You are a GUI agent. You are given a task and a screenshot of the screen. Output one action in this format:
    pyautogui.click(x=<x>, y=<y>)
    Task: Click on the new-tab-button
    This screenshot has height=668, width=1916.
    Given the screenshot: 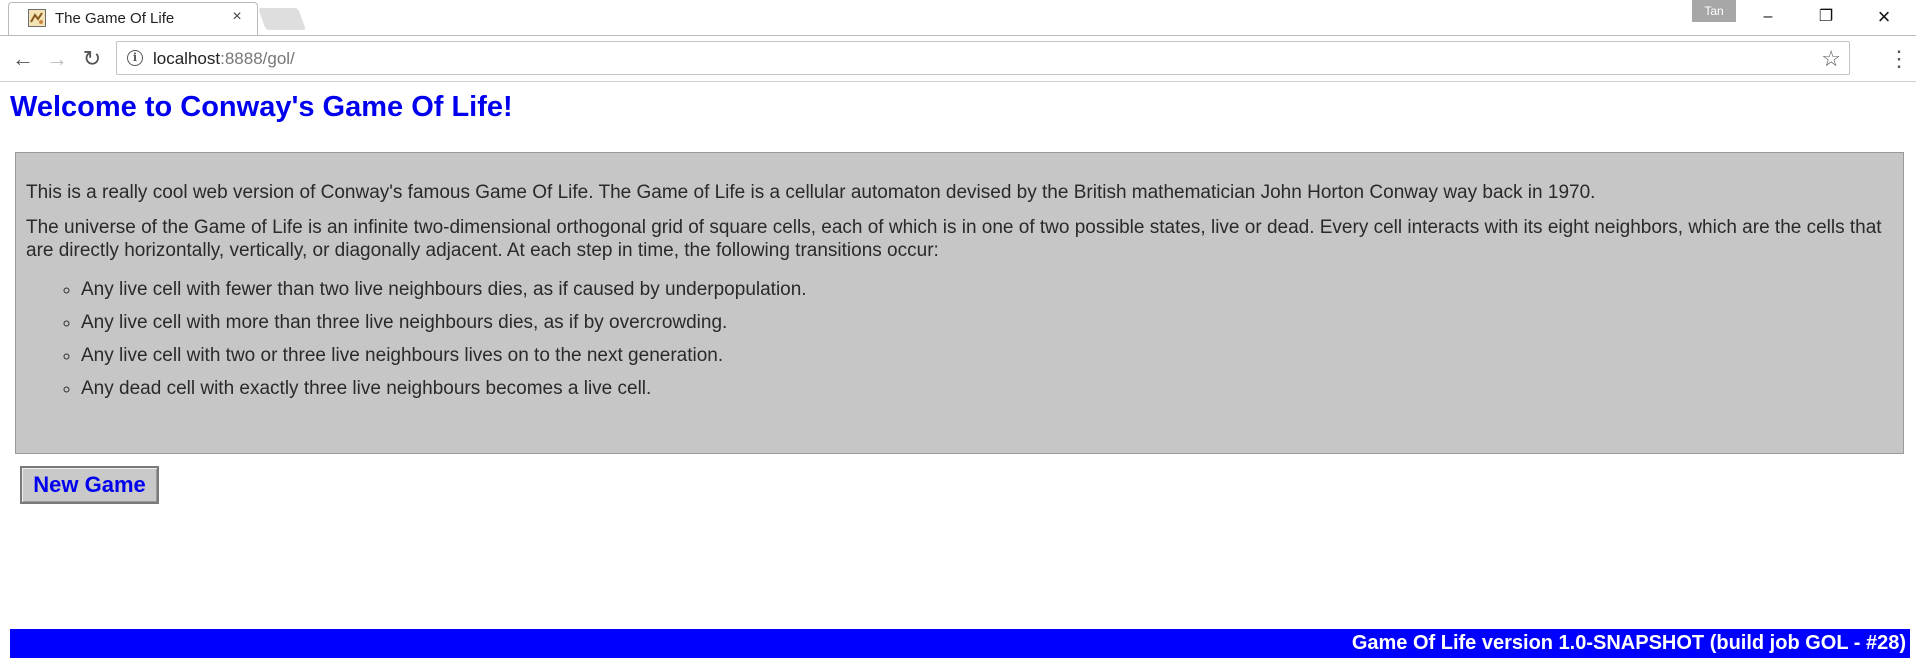 What is the action you would take?
    pyautogui.click(x=282, y=19)
    